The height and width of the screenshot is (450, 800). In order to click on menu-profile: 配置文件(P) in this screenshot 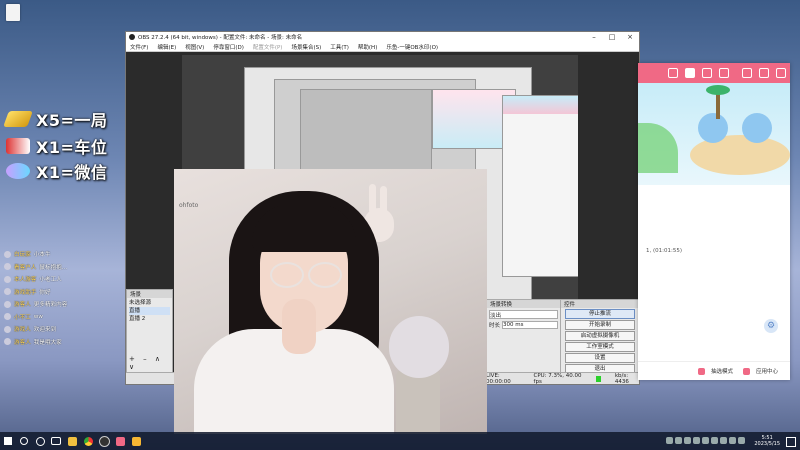, I will do `click(268, 47)`.